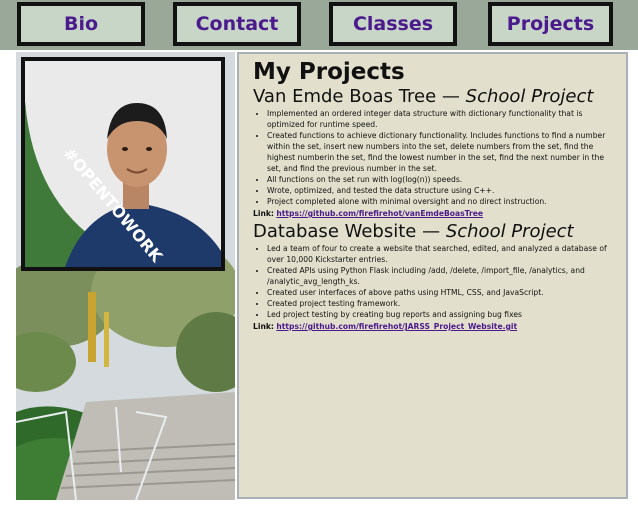 The height and width of the screenshot is (507, 638). Describe the element at coordinates (319, 25) in the screenshot. I see `top-nav-bar: Bio Contact Classes Projects` at that location.